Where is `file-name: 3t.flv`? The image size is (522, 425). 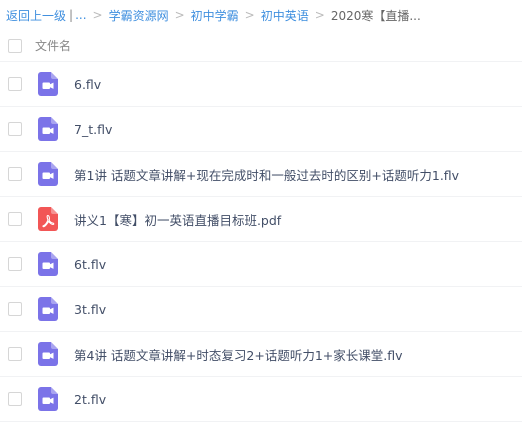 file-name: 3t.flv is located at coordinates (90, 309).